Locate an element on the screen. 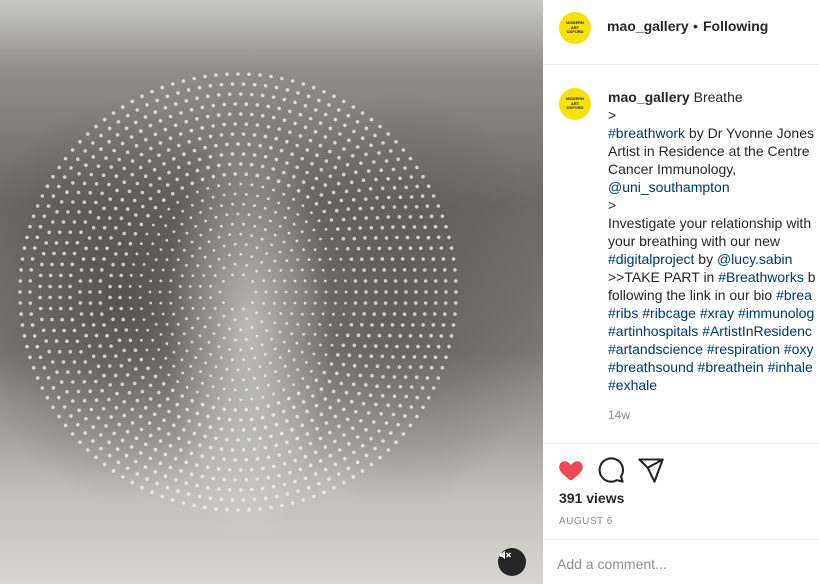 This screenshot has width=819, height=584. view-count: 391 views is located at coordinates (591, 498).